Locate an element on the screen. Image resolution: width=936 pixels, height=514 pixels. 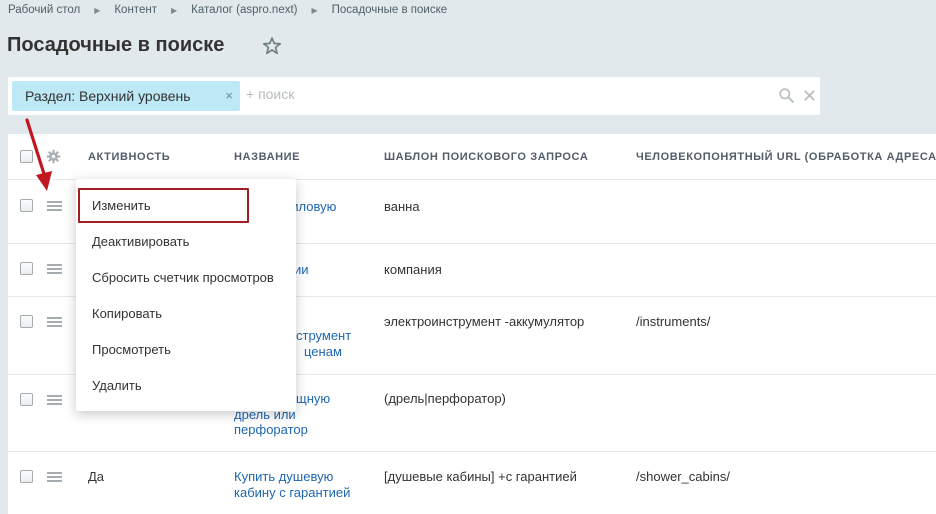
menu-item-deactivate: Деактивировать is located at coordinates (140, 241).